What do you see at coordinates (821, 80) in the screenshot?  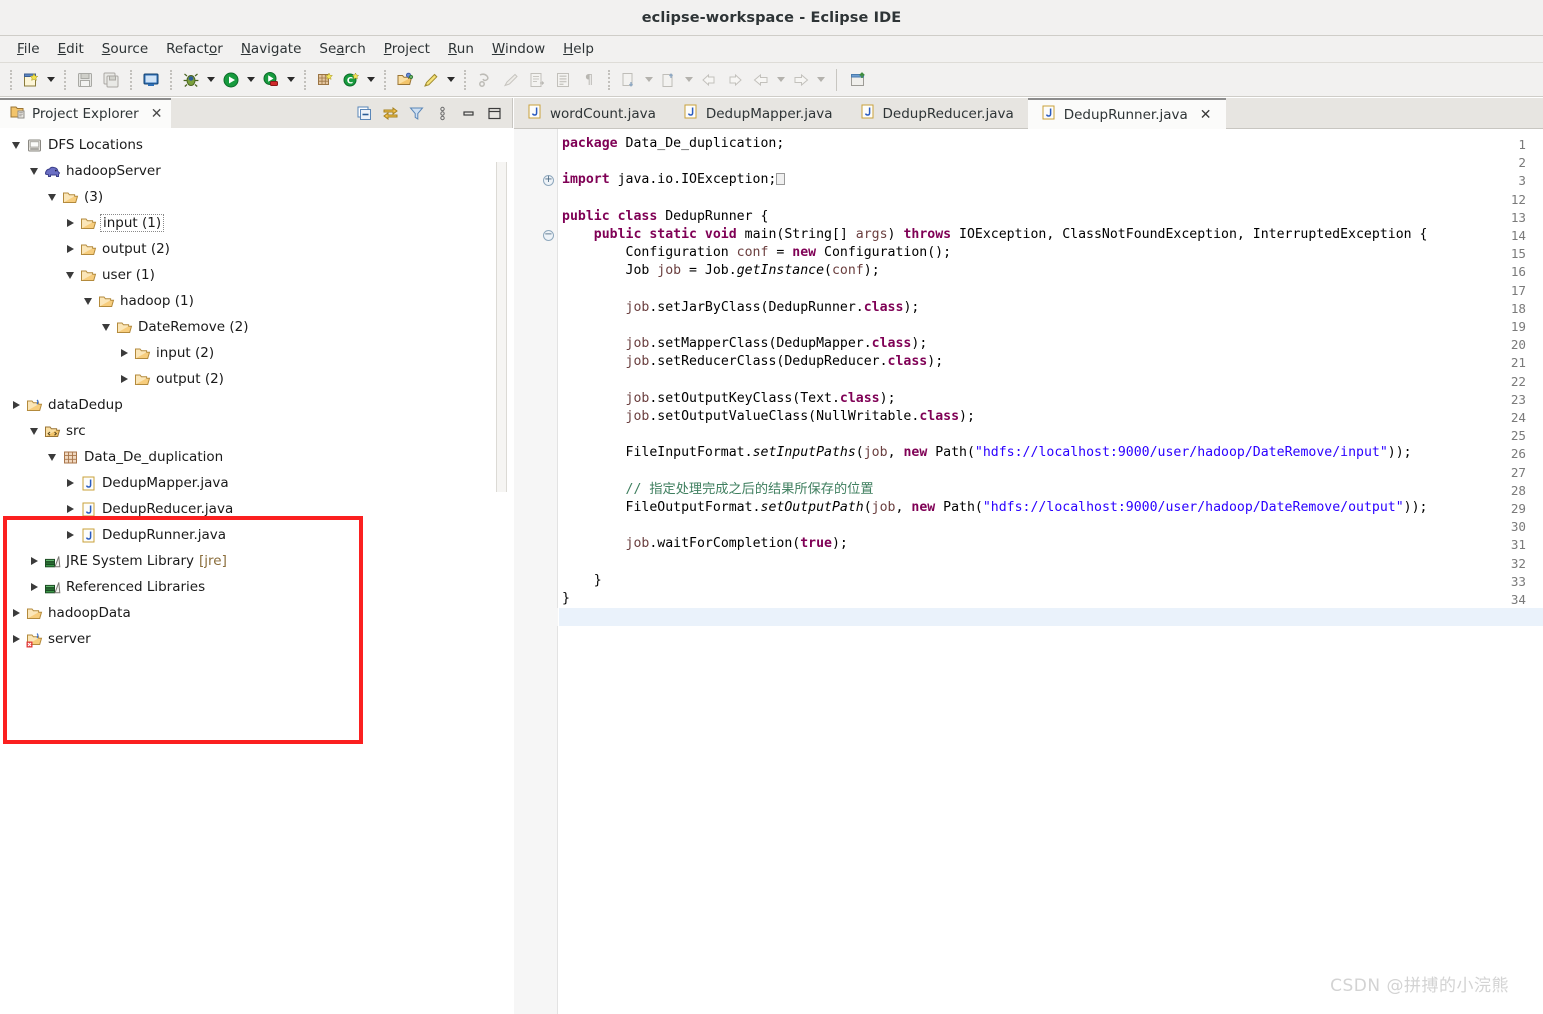 I see `navigate-forward-dropdown-arrow` at bounding box center [821, 80].